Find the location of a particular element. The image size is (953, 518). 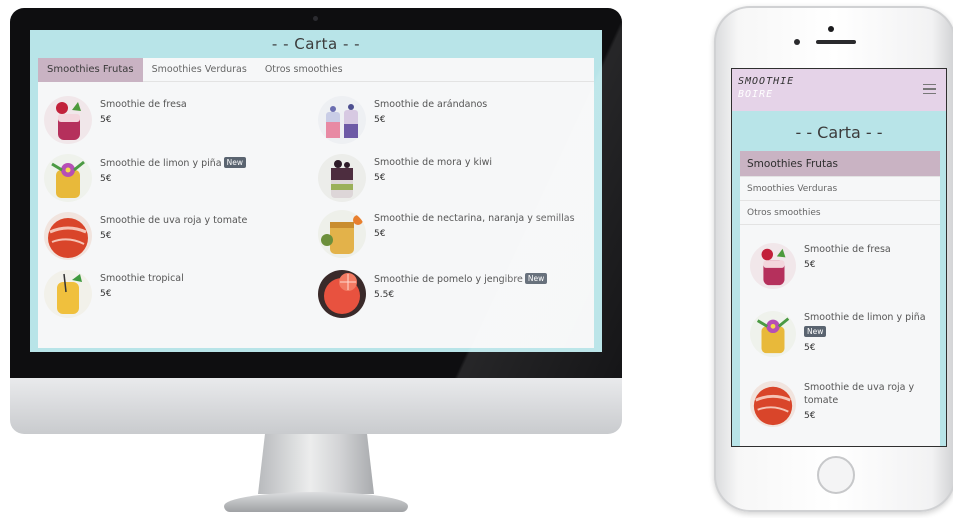

product-item: Smoothie de arándanos 5€ is located at coordinates (453, 121).